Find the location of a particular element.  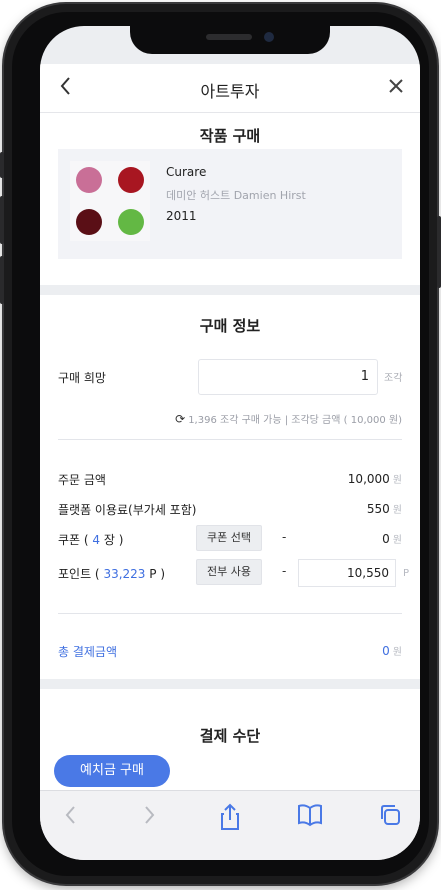

chevron-left-icon is located at coordinates (70, 818).